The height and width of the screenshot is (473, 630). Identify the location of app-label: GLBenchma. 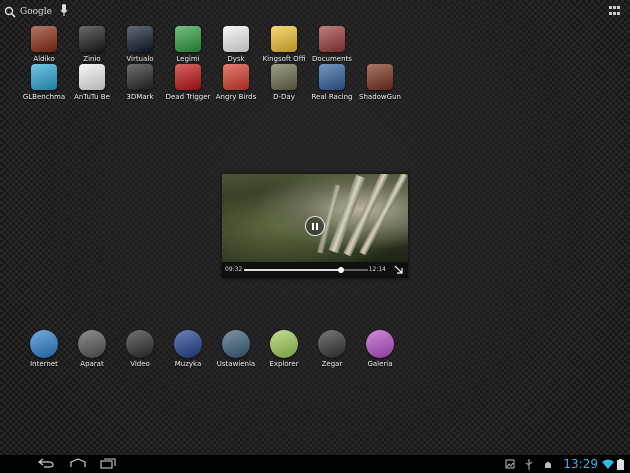
(44, 97).